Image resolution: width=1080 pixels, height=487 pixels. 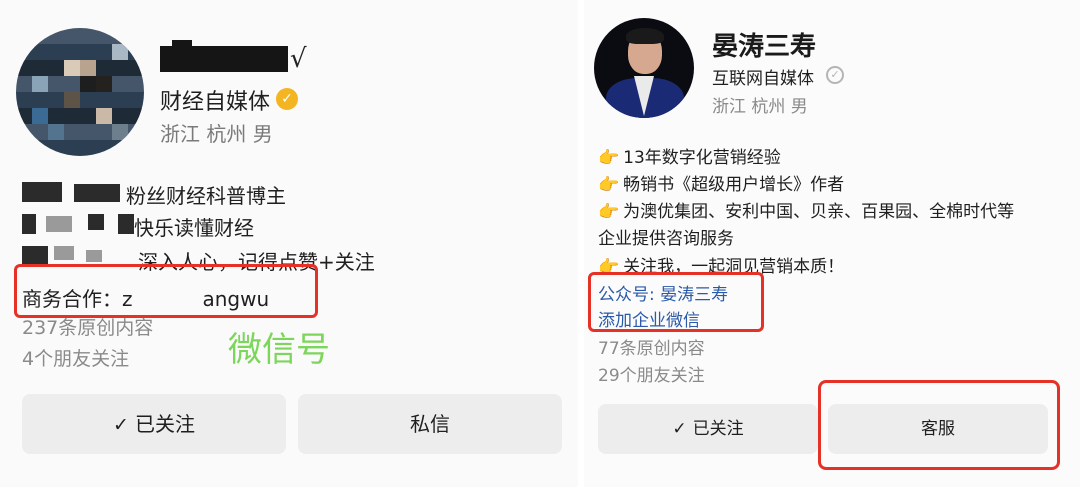 What do you see at coordinates (651, 346) in the screenshot?
I see `original-content-count: 77条原创内容` at bounding box center [651, 346].